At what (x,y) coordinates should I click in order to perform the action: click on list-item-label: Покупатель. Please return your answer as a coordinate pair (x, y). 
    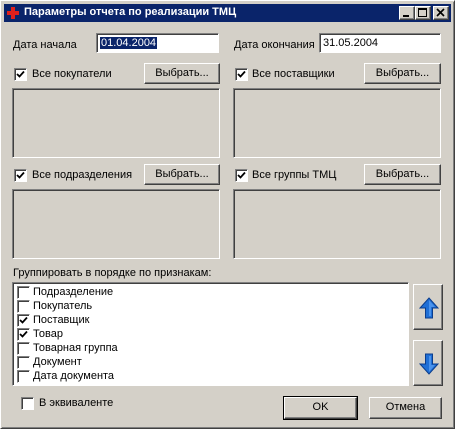
    Looking at the image, I should click on (63, 306).